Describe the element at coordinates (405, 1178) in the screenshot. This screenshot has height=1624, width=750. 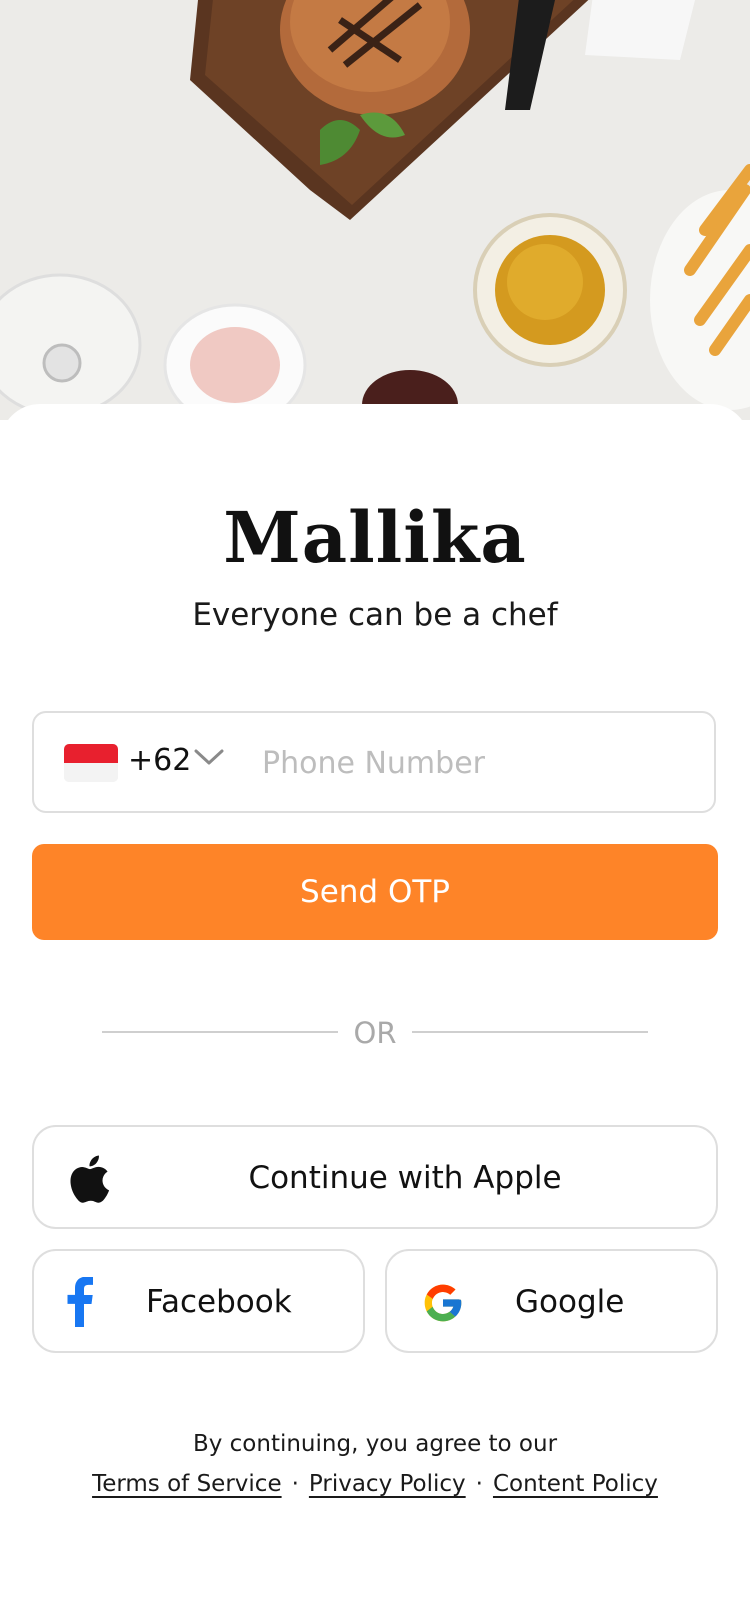
I see `apple-button-label: Continue with Apple` at that location.